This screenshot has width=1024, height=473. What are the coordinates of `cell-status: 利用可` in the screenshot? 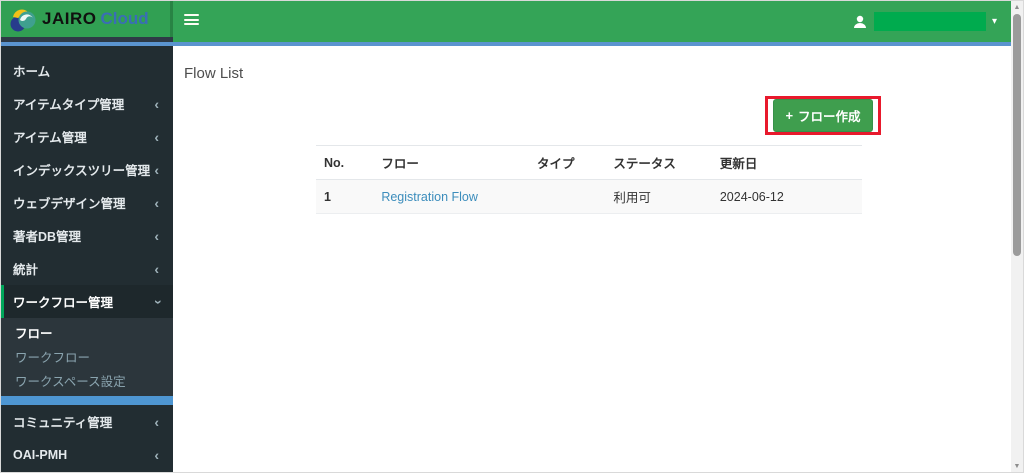 It's located at (658, 196).